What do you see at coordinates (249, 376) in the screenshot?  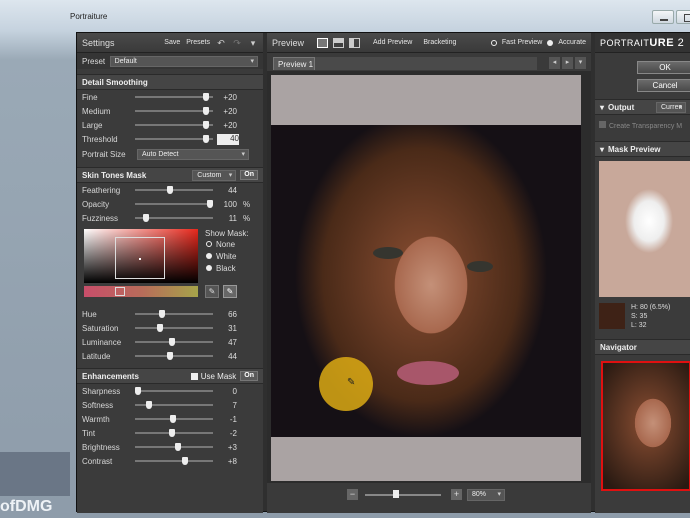 I see `enh-on-toggle: On` at bounding box center [249, 376].